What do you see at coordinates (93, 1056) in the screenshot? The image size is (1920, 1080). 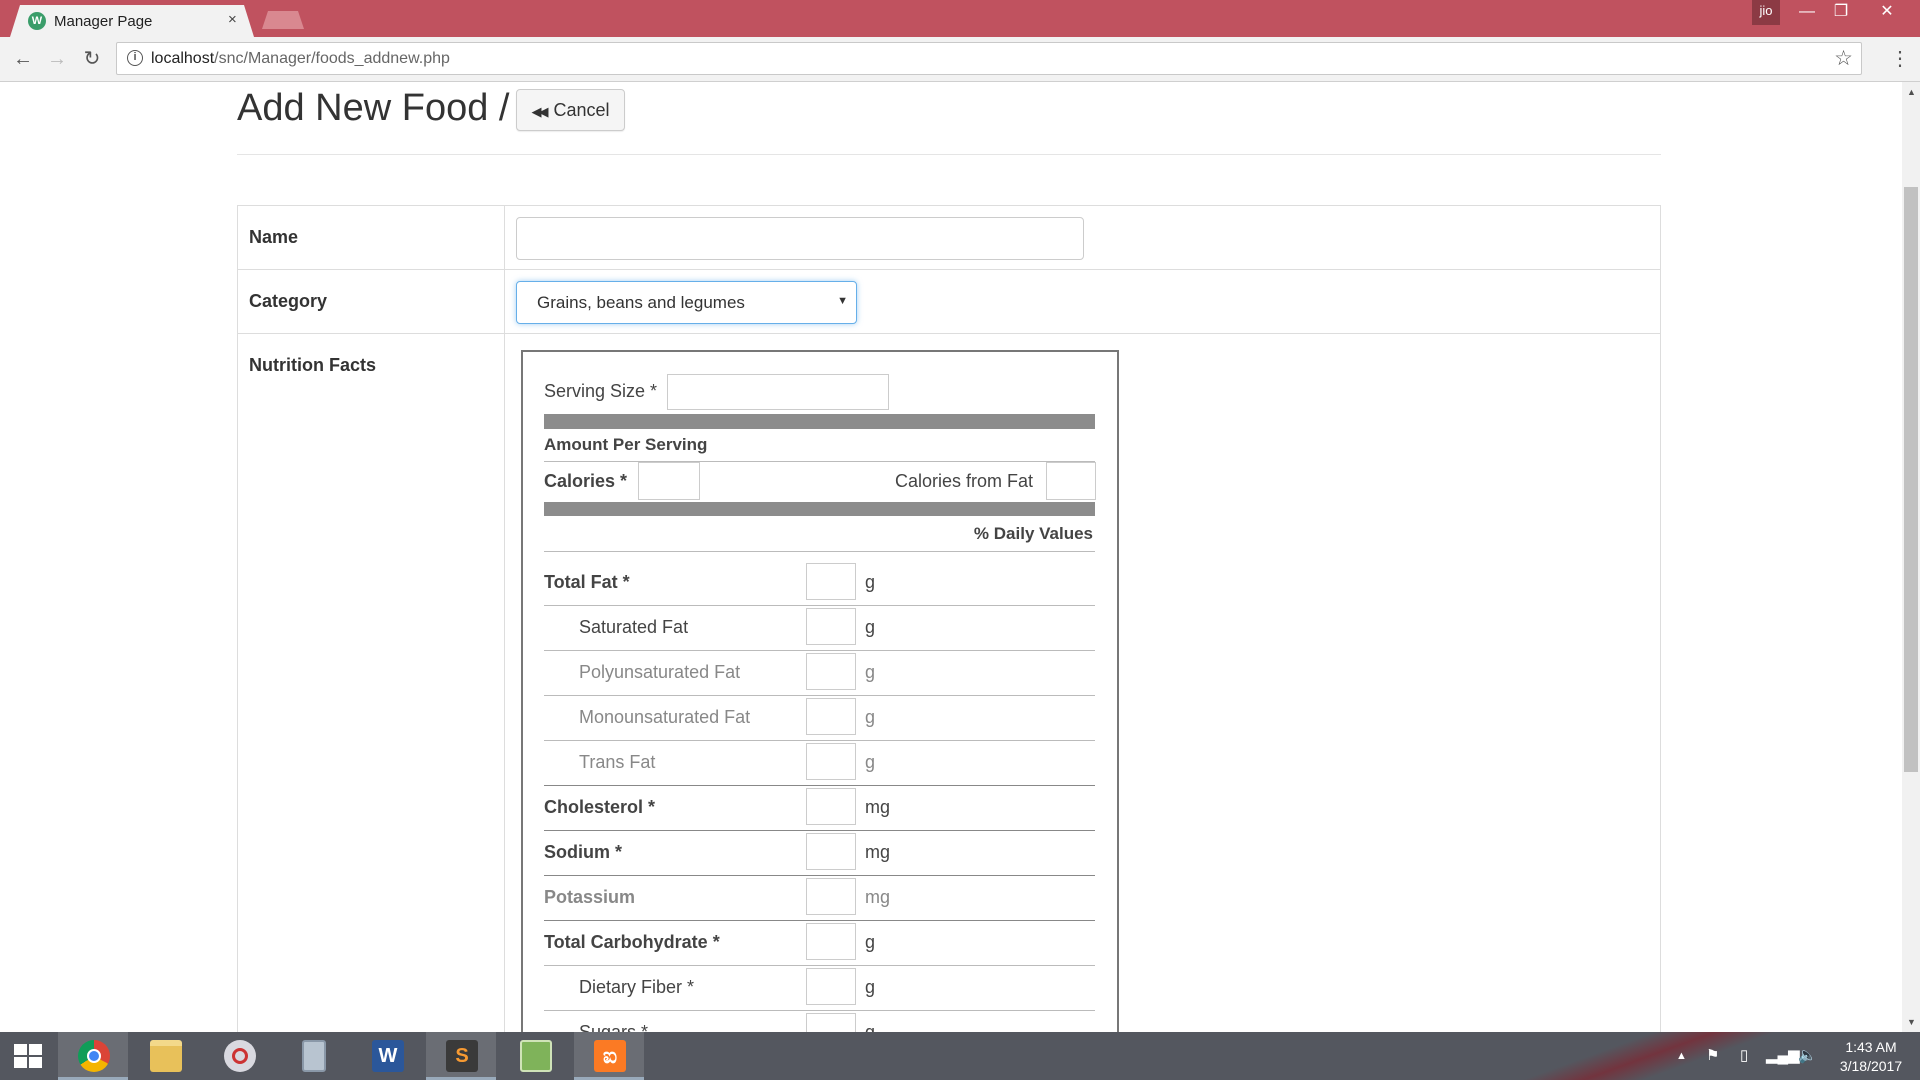 I see `taskbar-chrome` at bounding box center [93, 1056].